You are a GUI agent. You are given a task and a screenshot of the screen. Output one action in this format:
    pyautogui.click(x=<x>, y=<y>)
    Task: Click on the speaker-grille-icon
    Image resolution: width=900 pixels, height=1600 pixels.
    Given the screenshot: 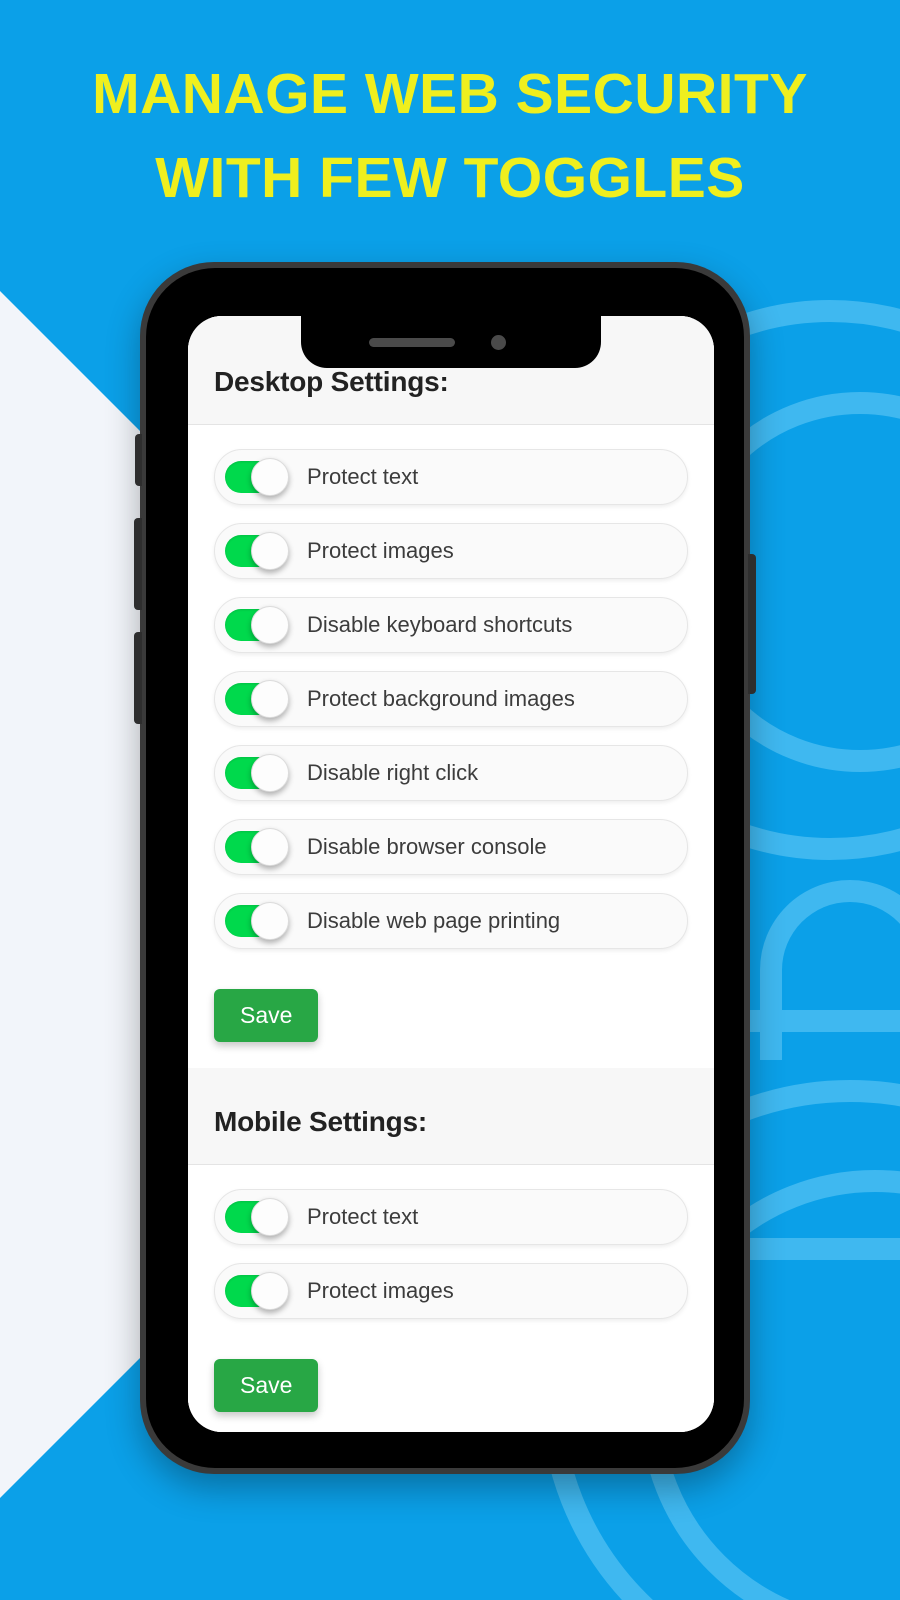 What is the action you would take?
    pyautogui.click(x=412, y=342)
    